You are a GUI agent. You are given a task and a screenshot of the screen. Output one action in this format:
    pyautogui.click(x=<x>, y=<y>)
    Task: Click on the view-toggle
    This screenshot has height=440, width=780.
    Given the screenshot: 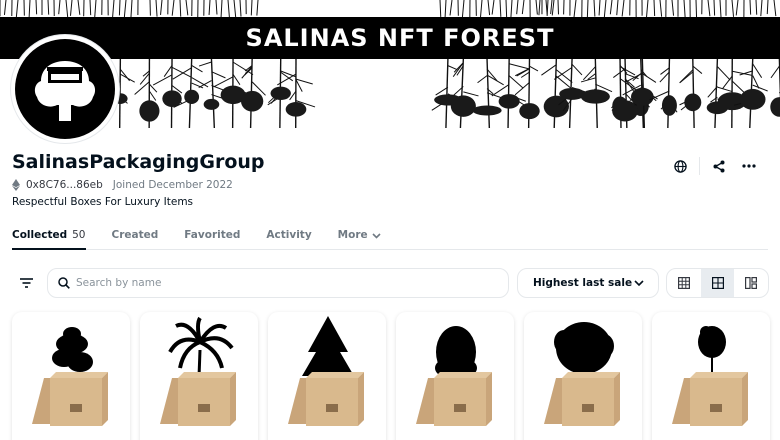 What is the action you would take?
    pyautogui.click(x=717, y=283)
    